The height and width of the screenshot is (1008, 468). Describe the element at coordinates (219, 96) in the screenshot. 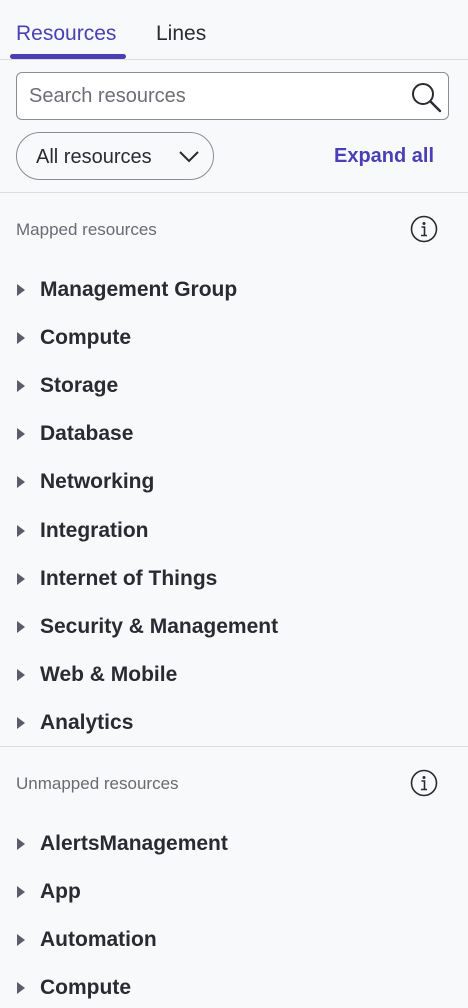

I see `search-input` at that location.